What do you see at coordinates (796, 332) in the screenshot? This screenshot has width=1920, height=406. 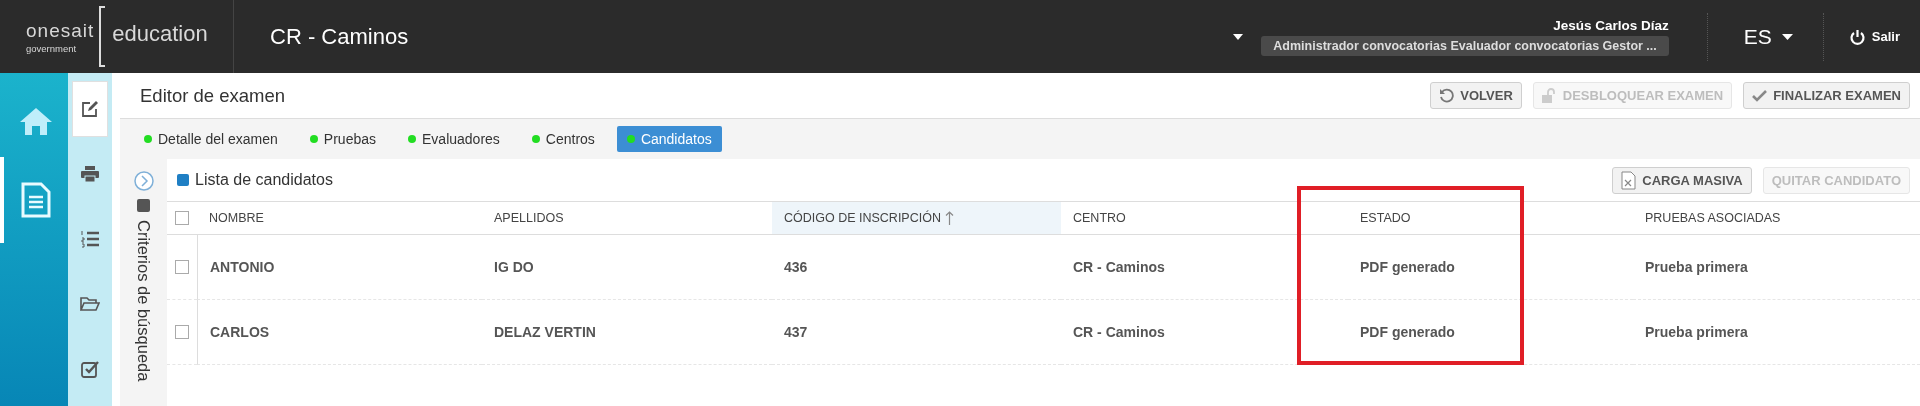 I see `table-cell: 437` at bounding box center [796, 332].